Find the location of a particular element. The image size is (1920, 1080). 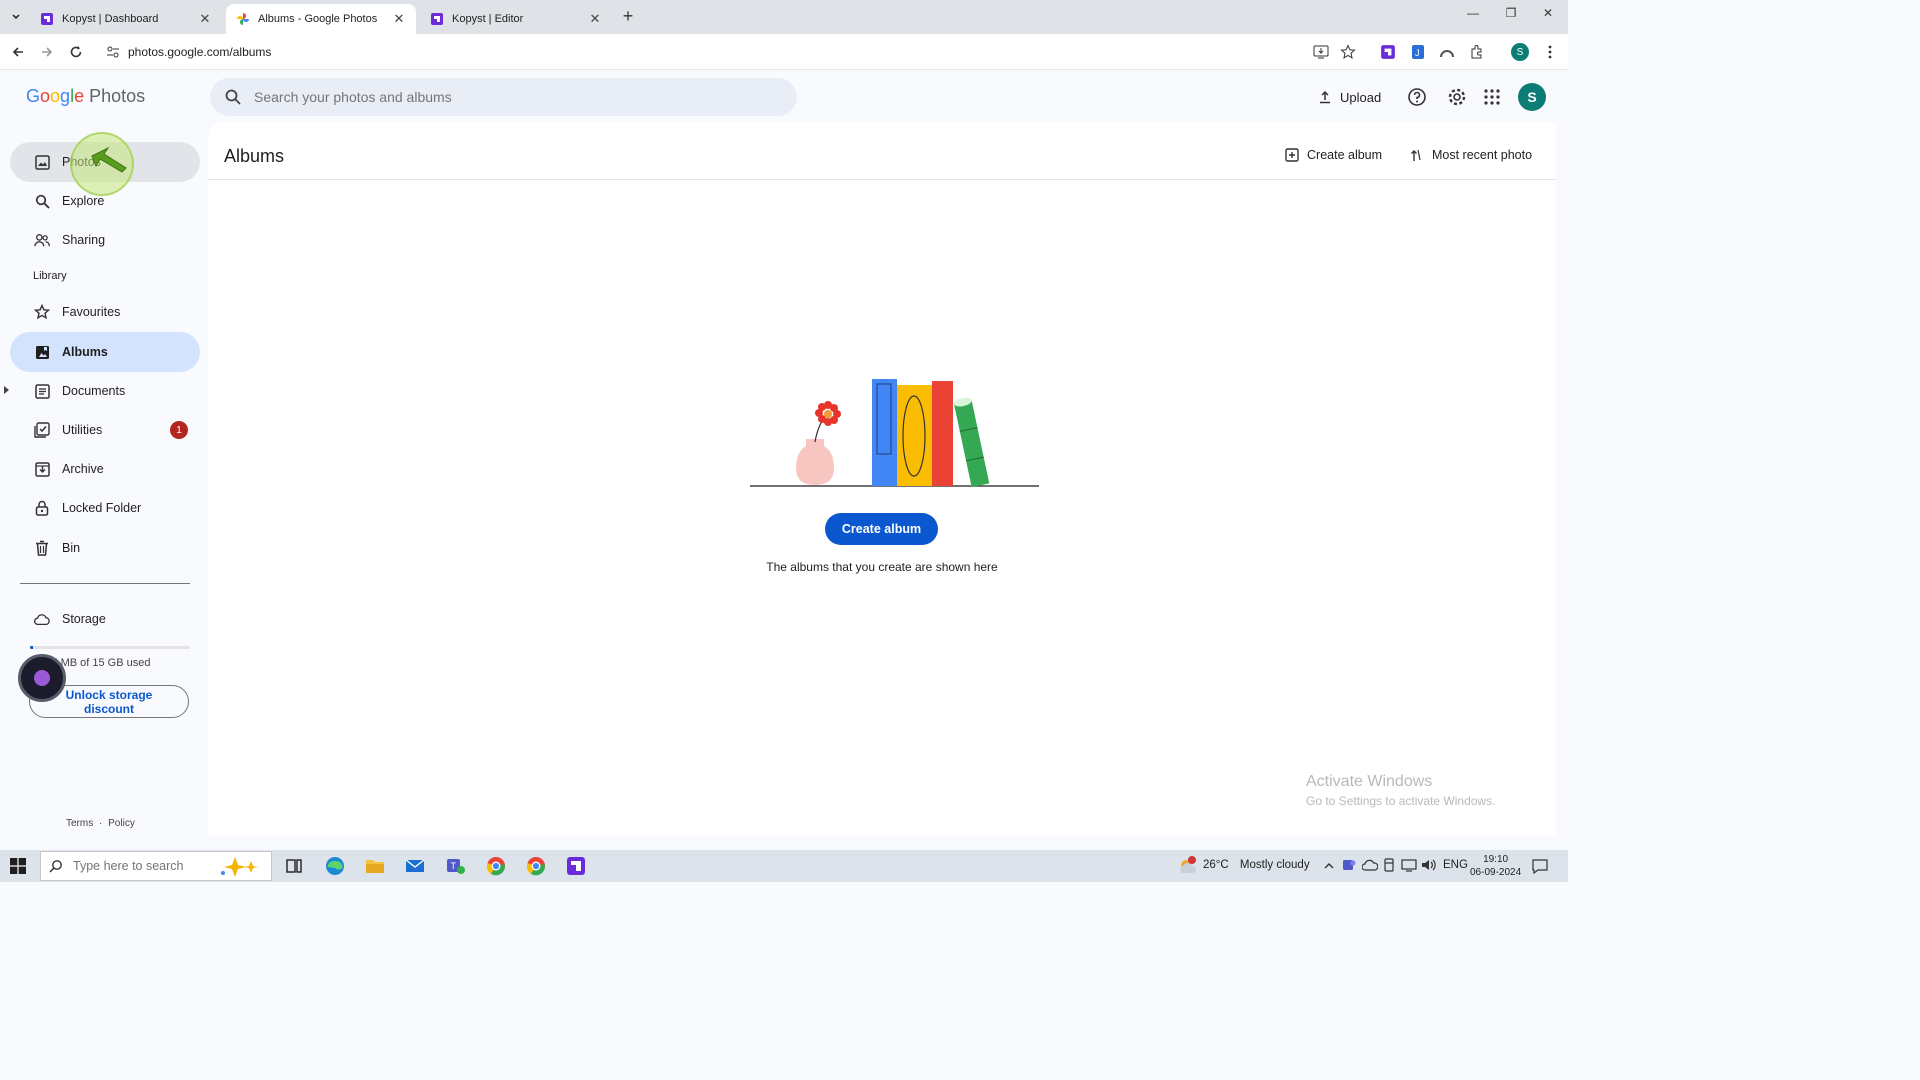

tab-search-icon is located at coordinates (16, 17).